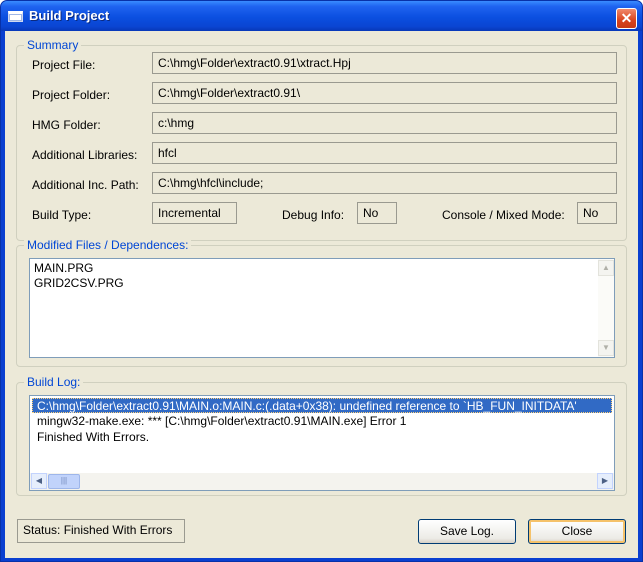 The image size is (643, 562). I want to click on project-file-label: Project File:, so click(64, 65).